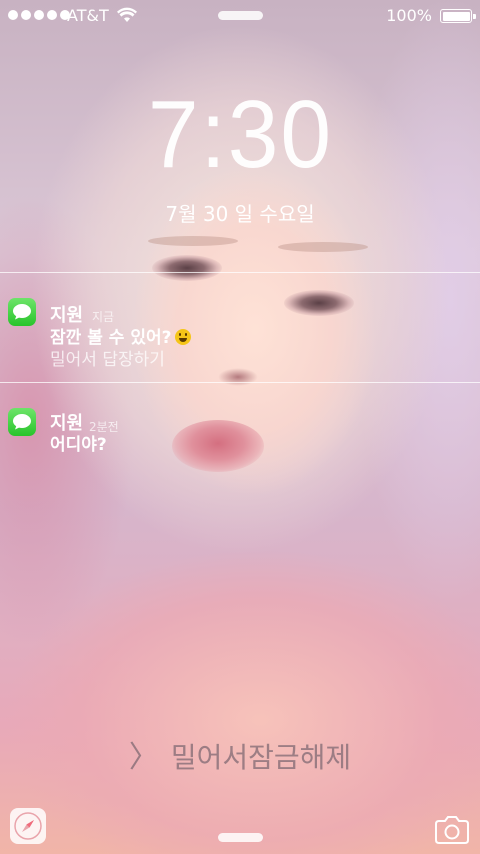 The height and width of the screenshot is (854, 480). Describe the element at coordinates (261, 757) in the screenshot. I see `unlock-label: 밀어서잠금해제` at that location.